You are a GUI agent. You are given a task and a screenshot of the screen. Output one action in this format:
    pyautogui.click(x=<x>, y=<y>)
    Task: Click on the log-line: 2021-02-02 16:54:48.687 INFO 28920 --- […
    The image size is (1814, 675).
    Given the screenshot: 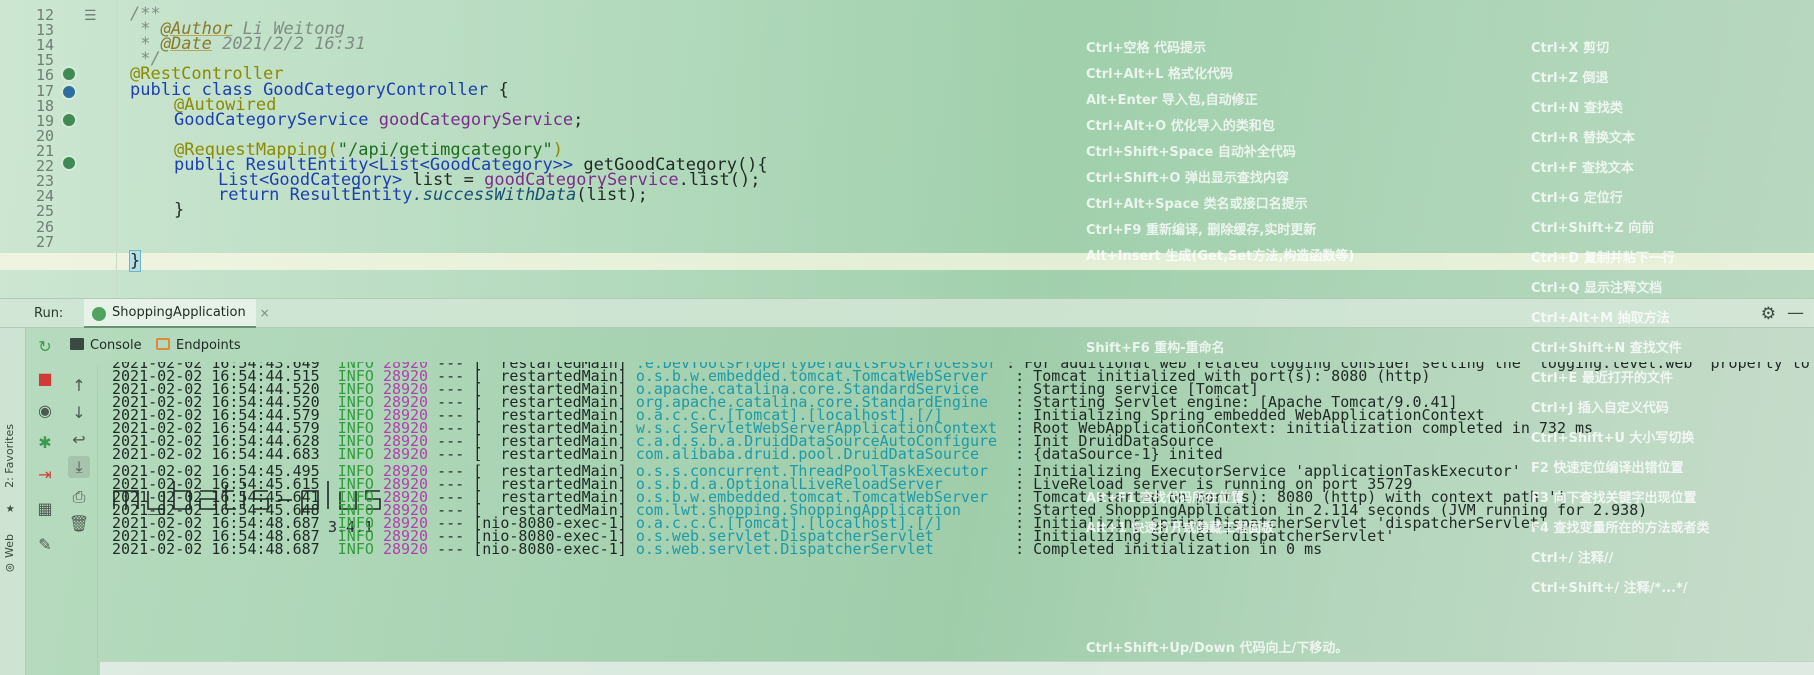 What is the action you would take?
    pyautogui.click(x=717, y=548)
    